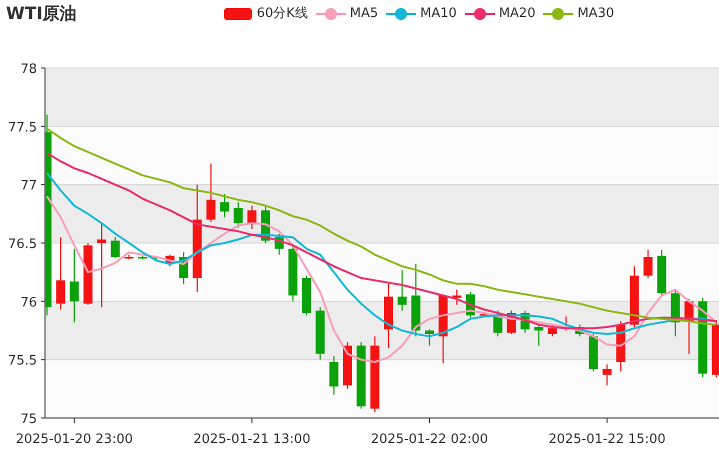 This screenshot has height=449, width=719. I want to click on y-axis-label: 75, so click(28, 419).